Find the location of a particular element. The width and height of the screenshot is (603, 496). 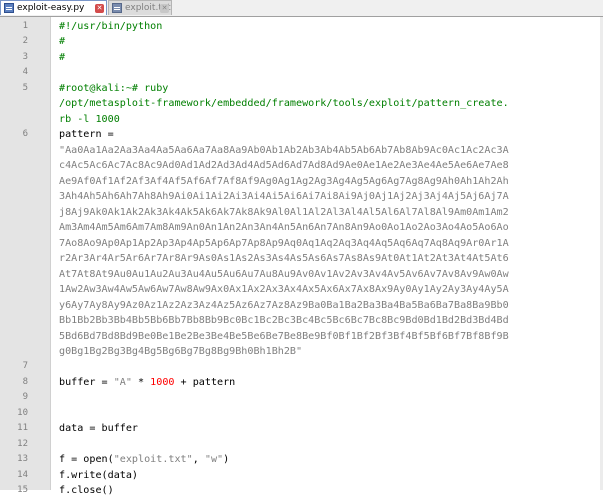

string-literal: "w" is located at coordinates (214, 459).